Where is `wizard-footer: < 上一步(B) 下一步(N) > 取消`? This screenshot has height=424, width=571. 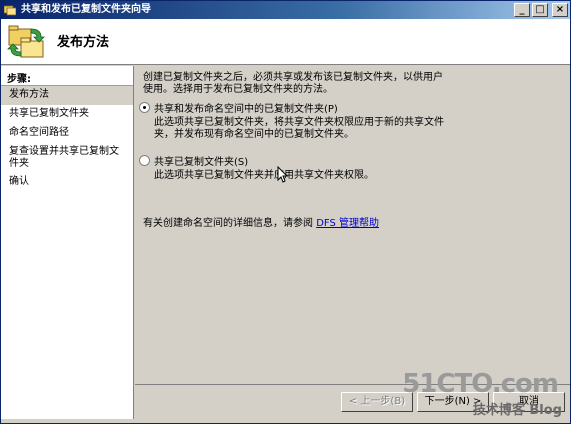 wizard-footer: < 上一步(B) 下一步(N) > 取消 is located at coordinates (352, 401).